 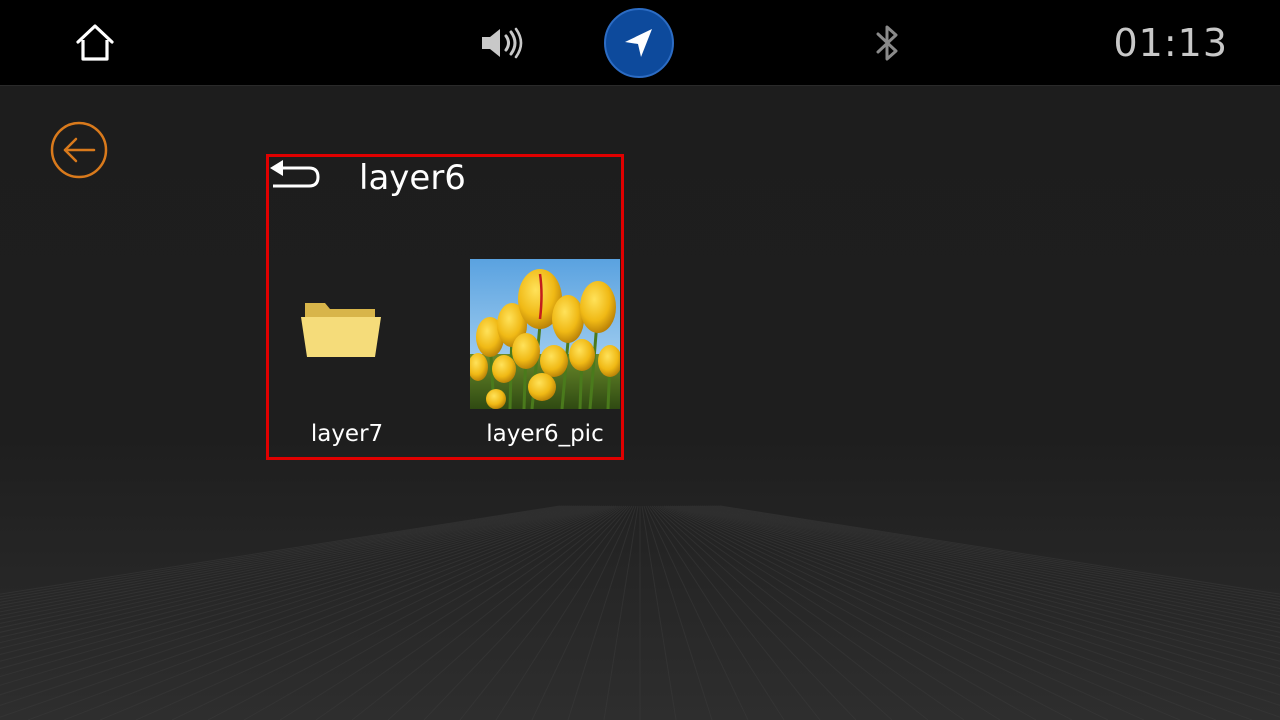 What do you see at coordinates (445, 307) in the screenshot?
I see `file-browser-panel: layer6 layer7 layer6_pic` at bounding box center [445, 307].